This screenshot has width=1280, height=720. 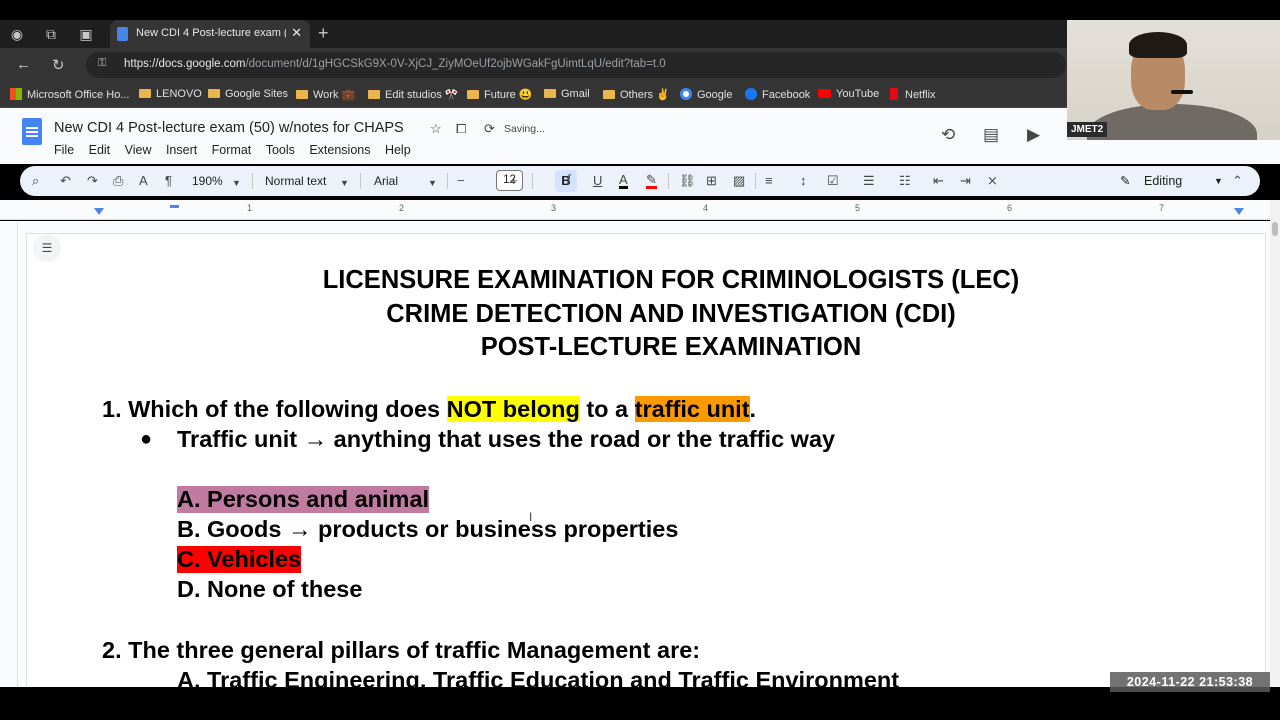 What do you see at coordinates (567, 94) in the screenshot?
I see `bookmark-gmail: Gmail` at bounding box center [567, 94].